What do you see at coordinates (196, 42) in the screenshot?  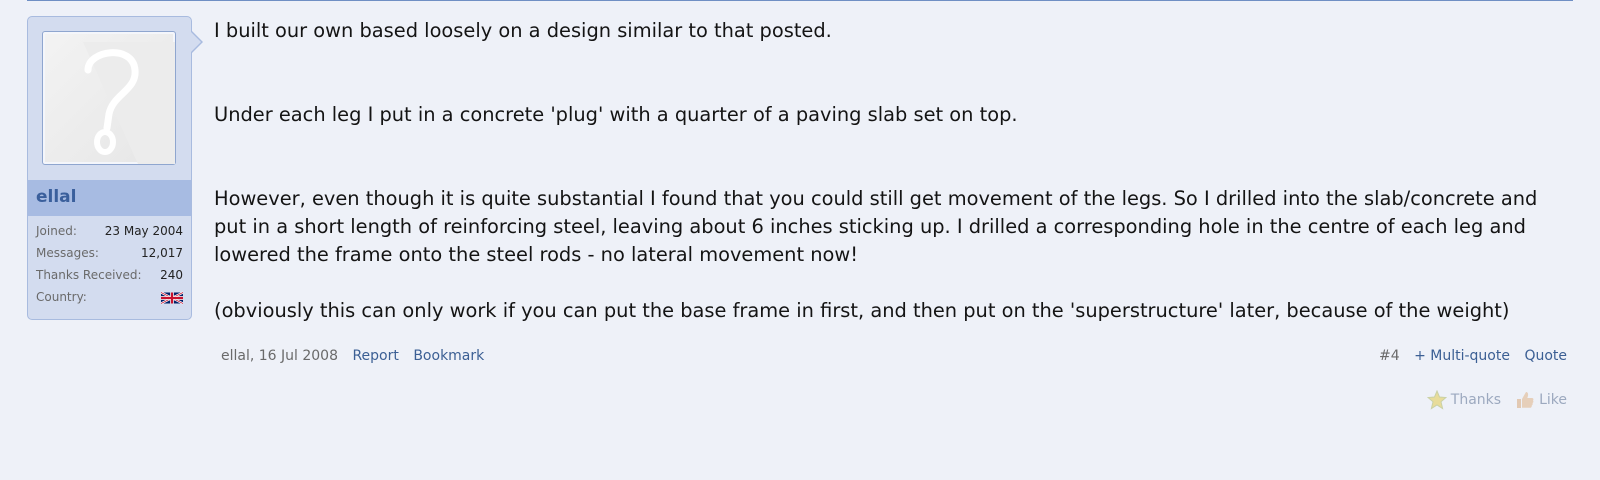 I see `panel-pointer` at bounding box center [196, 42].